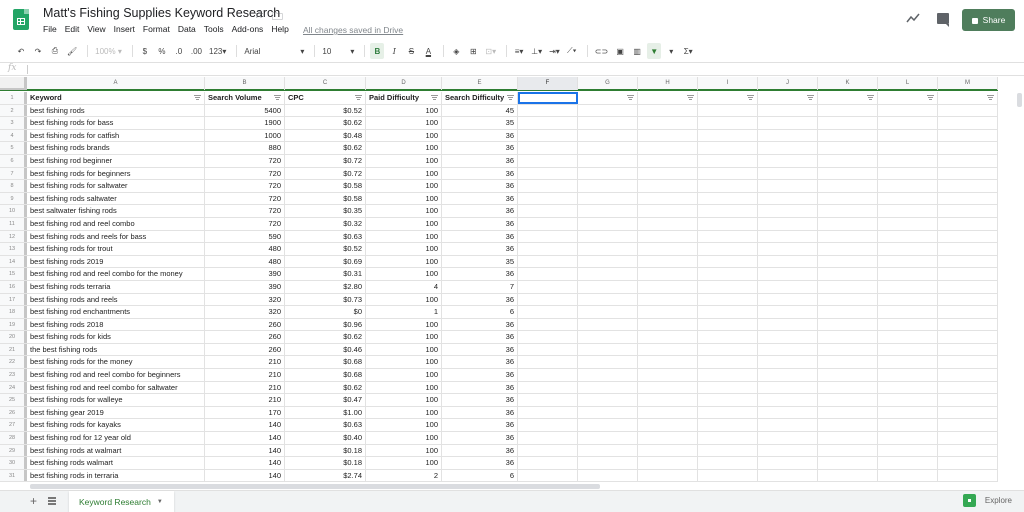  Describe the element at coordinates (13, 400) in the screenshot. I see `row-number: 25` at that location.